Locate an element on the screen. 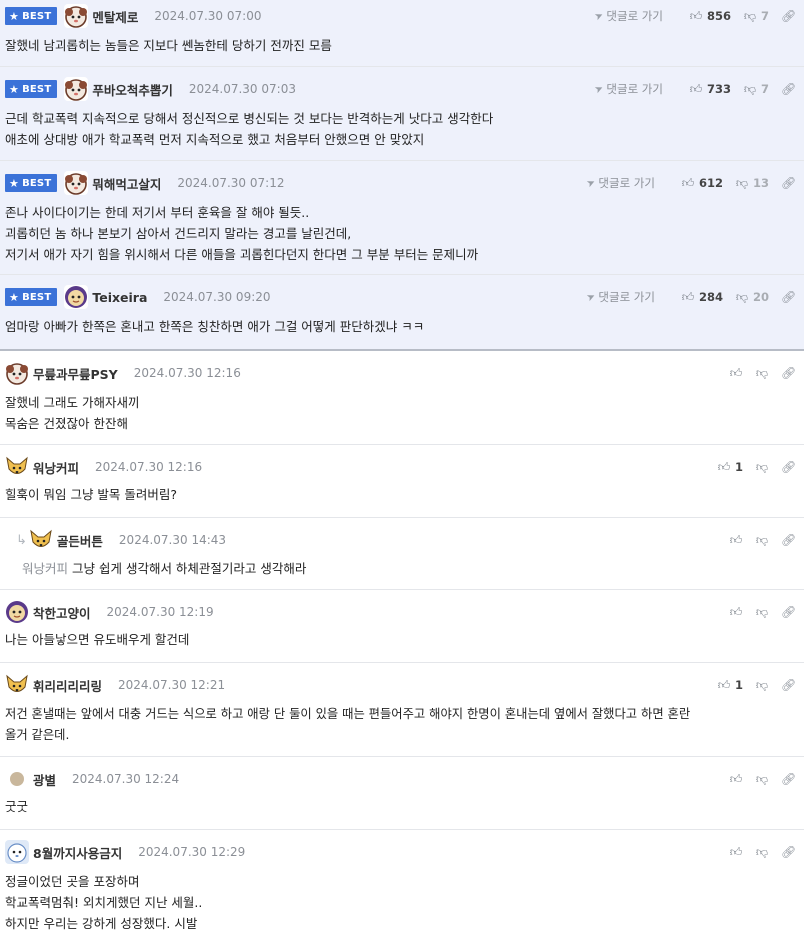 The image size is (804, 931). upvote-button: 👍︎ 856 is located at coordinates (710, 16).